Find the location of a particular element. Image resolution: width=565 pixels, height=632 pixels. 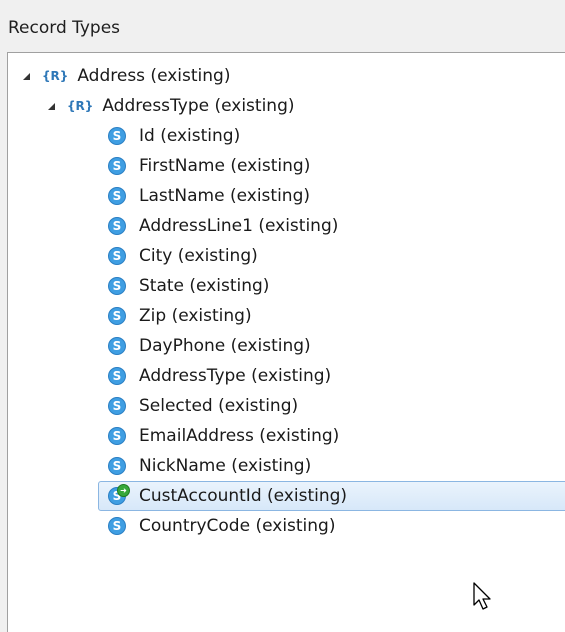

tree-field-item: S LastName (existing) is located at coordinates (209, 196).